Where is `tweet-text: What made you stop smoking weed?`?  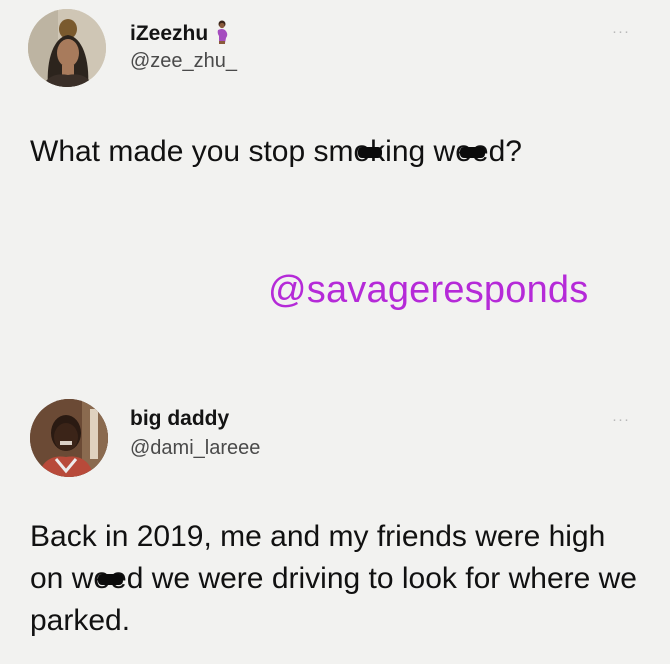
tweet-text: What made you stop smoking weed? is located at coordinates (276, 152).